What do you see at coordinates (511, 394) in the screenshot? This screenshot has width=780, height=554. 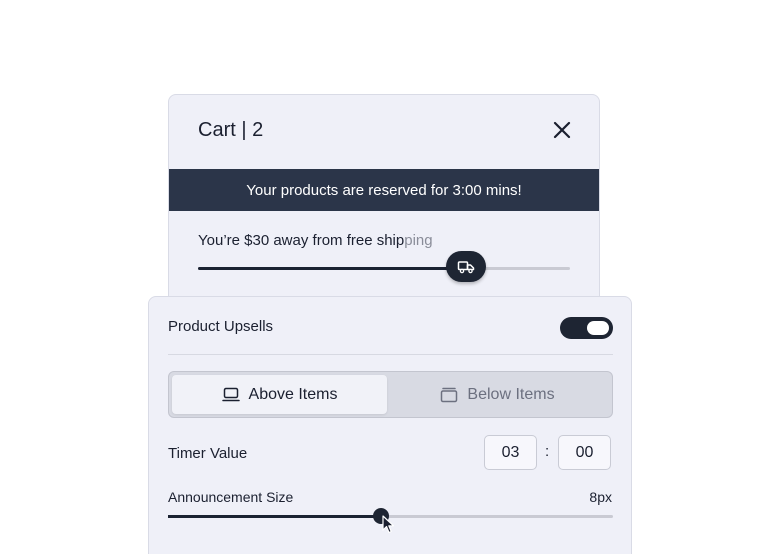 I see `below-items-label: Below Items` at bounding box center [511, 394].